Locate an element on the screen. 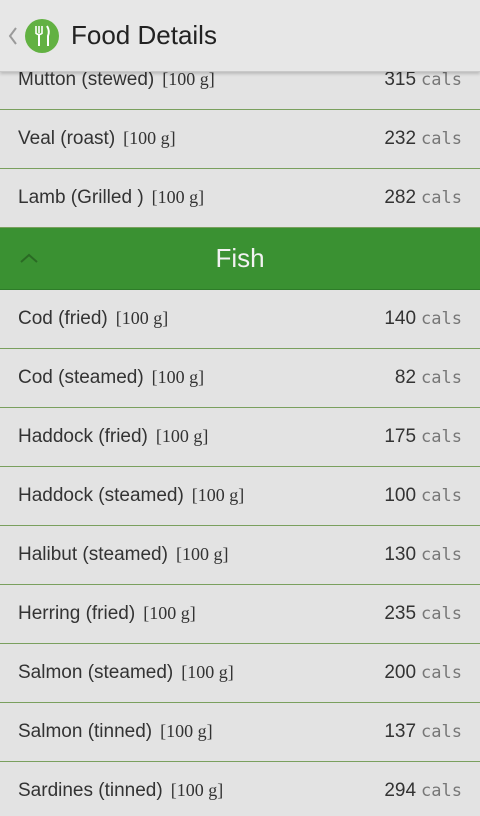 This screenshot has height=816, width=480. food-name: Haddock (fried) is located at coordinates (83, 436).